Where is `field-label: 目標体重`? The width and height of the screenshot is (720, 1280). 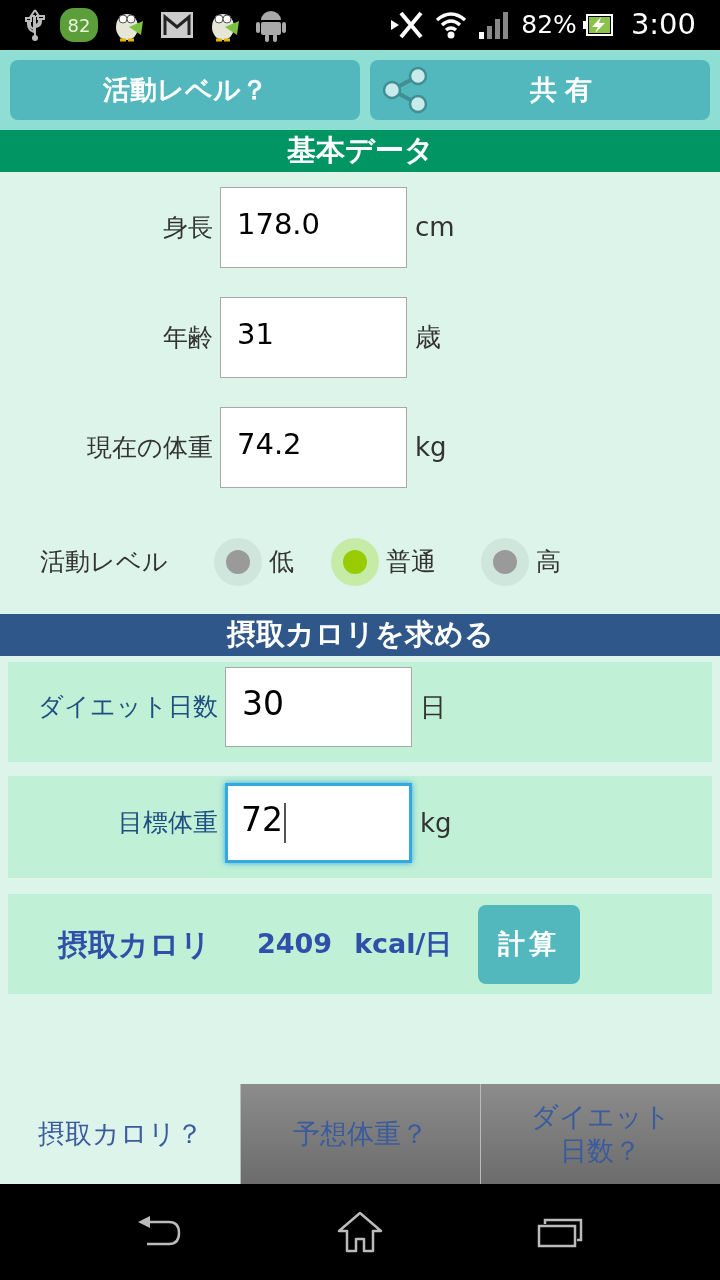 field-label: 目標体重 is located at coordinates (168, 823).